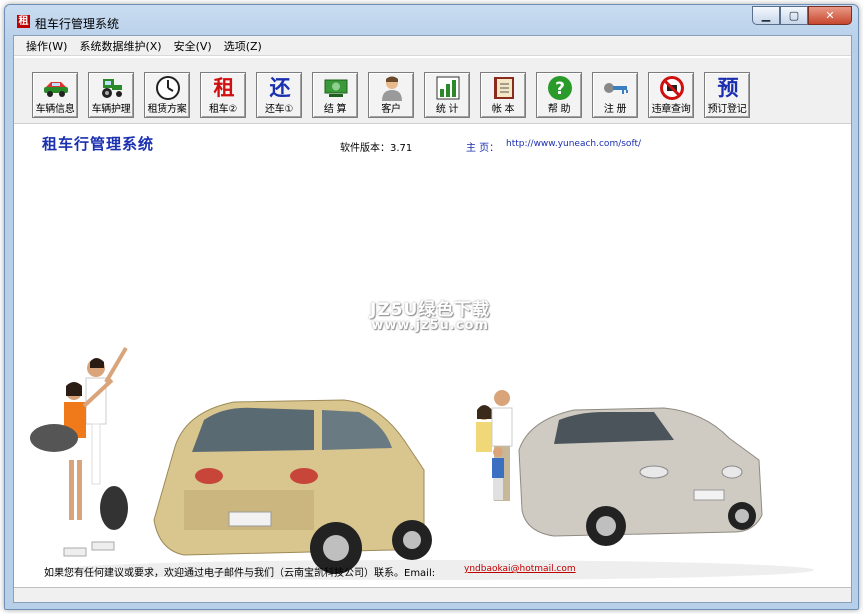 This screenshot has height=614, width=863. I want to click on help-icon: ?, so click(560, 88).